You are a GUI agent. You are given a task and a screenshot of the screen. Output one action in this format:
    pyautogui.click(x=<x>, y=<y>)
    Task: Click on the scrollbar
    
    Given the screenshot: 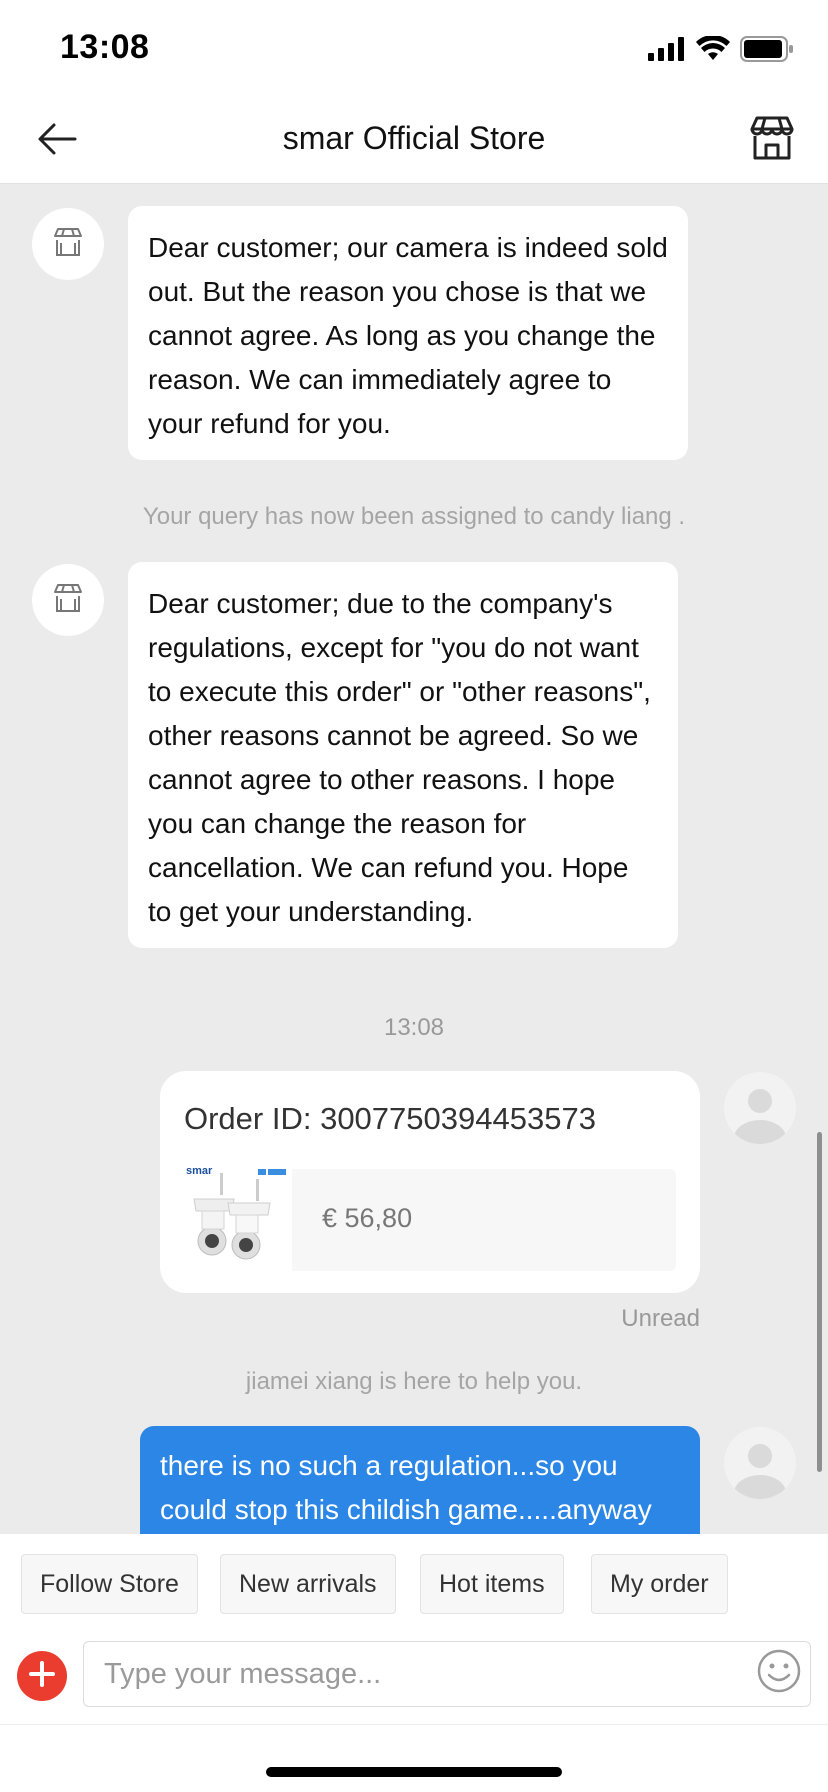 What is the action you would take?
    pyautogui.click(x=819, y=1302)
    